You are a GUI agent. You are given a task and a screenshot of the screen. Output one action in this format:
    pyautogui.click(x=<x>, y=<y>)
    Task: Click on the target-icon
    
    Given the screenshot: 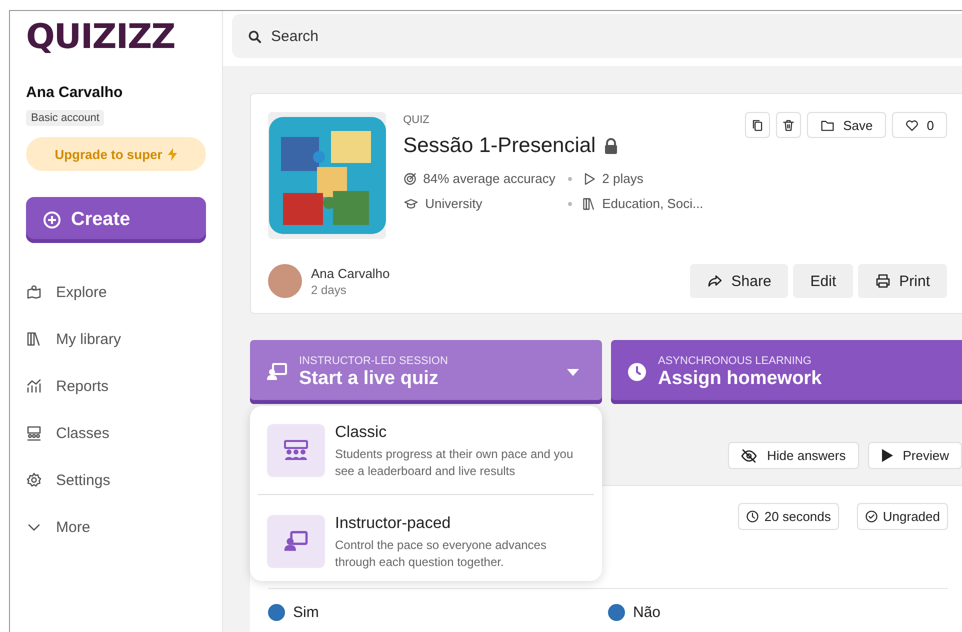 What is the action you would take?
    pyautogui.click(x=410, y=179)
    